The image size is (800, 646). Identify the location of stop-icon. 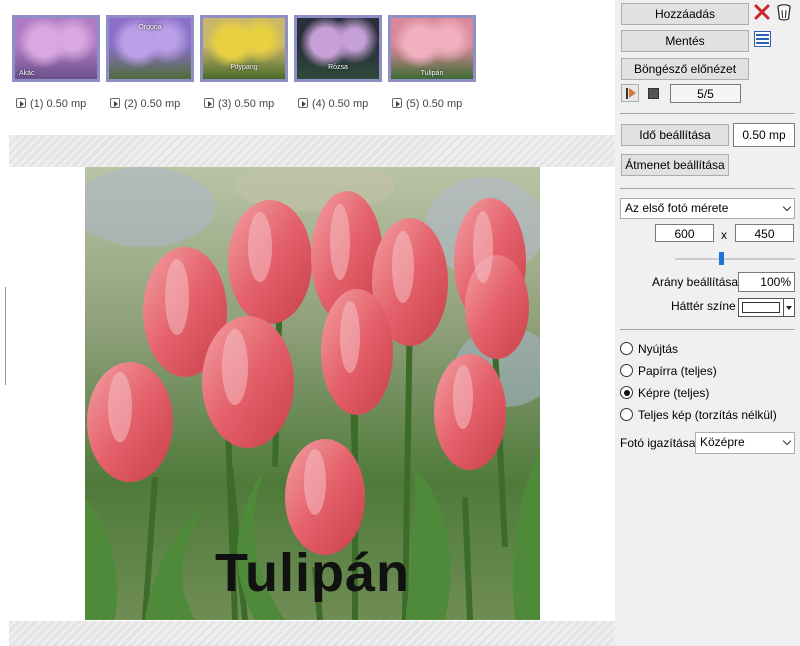
(653, 93).